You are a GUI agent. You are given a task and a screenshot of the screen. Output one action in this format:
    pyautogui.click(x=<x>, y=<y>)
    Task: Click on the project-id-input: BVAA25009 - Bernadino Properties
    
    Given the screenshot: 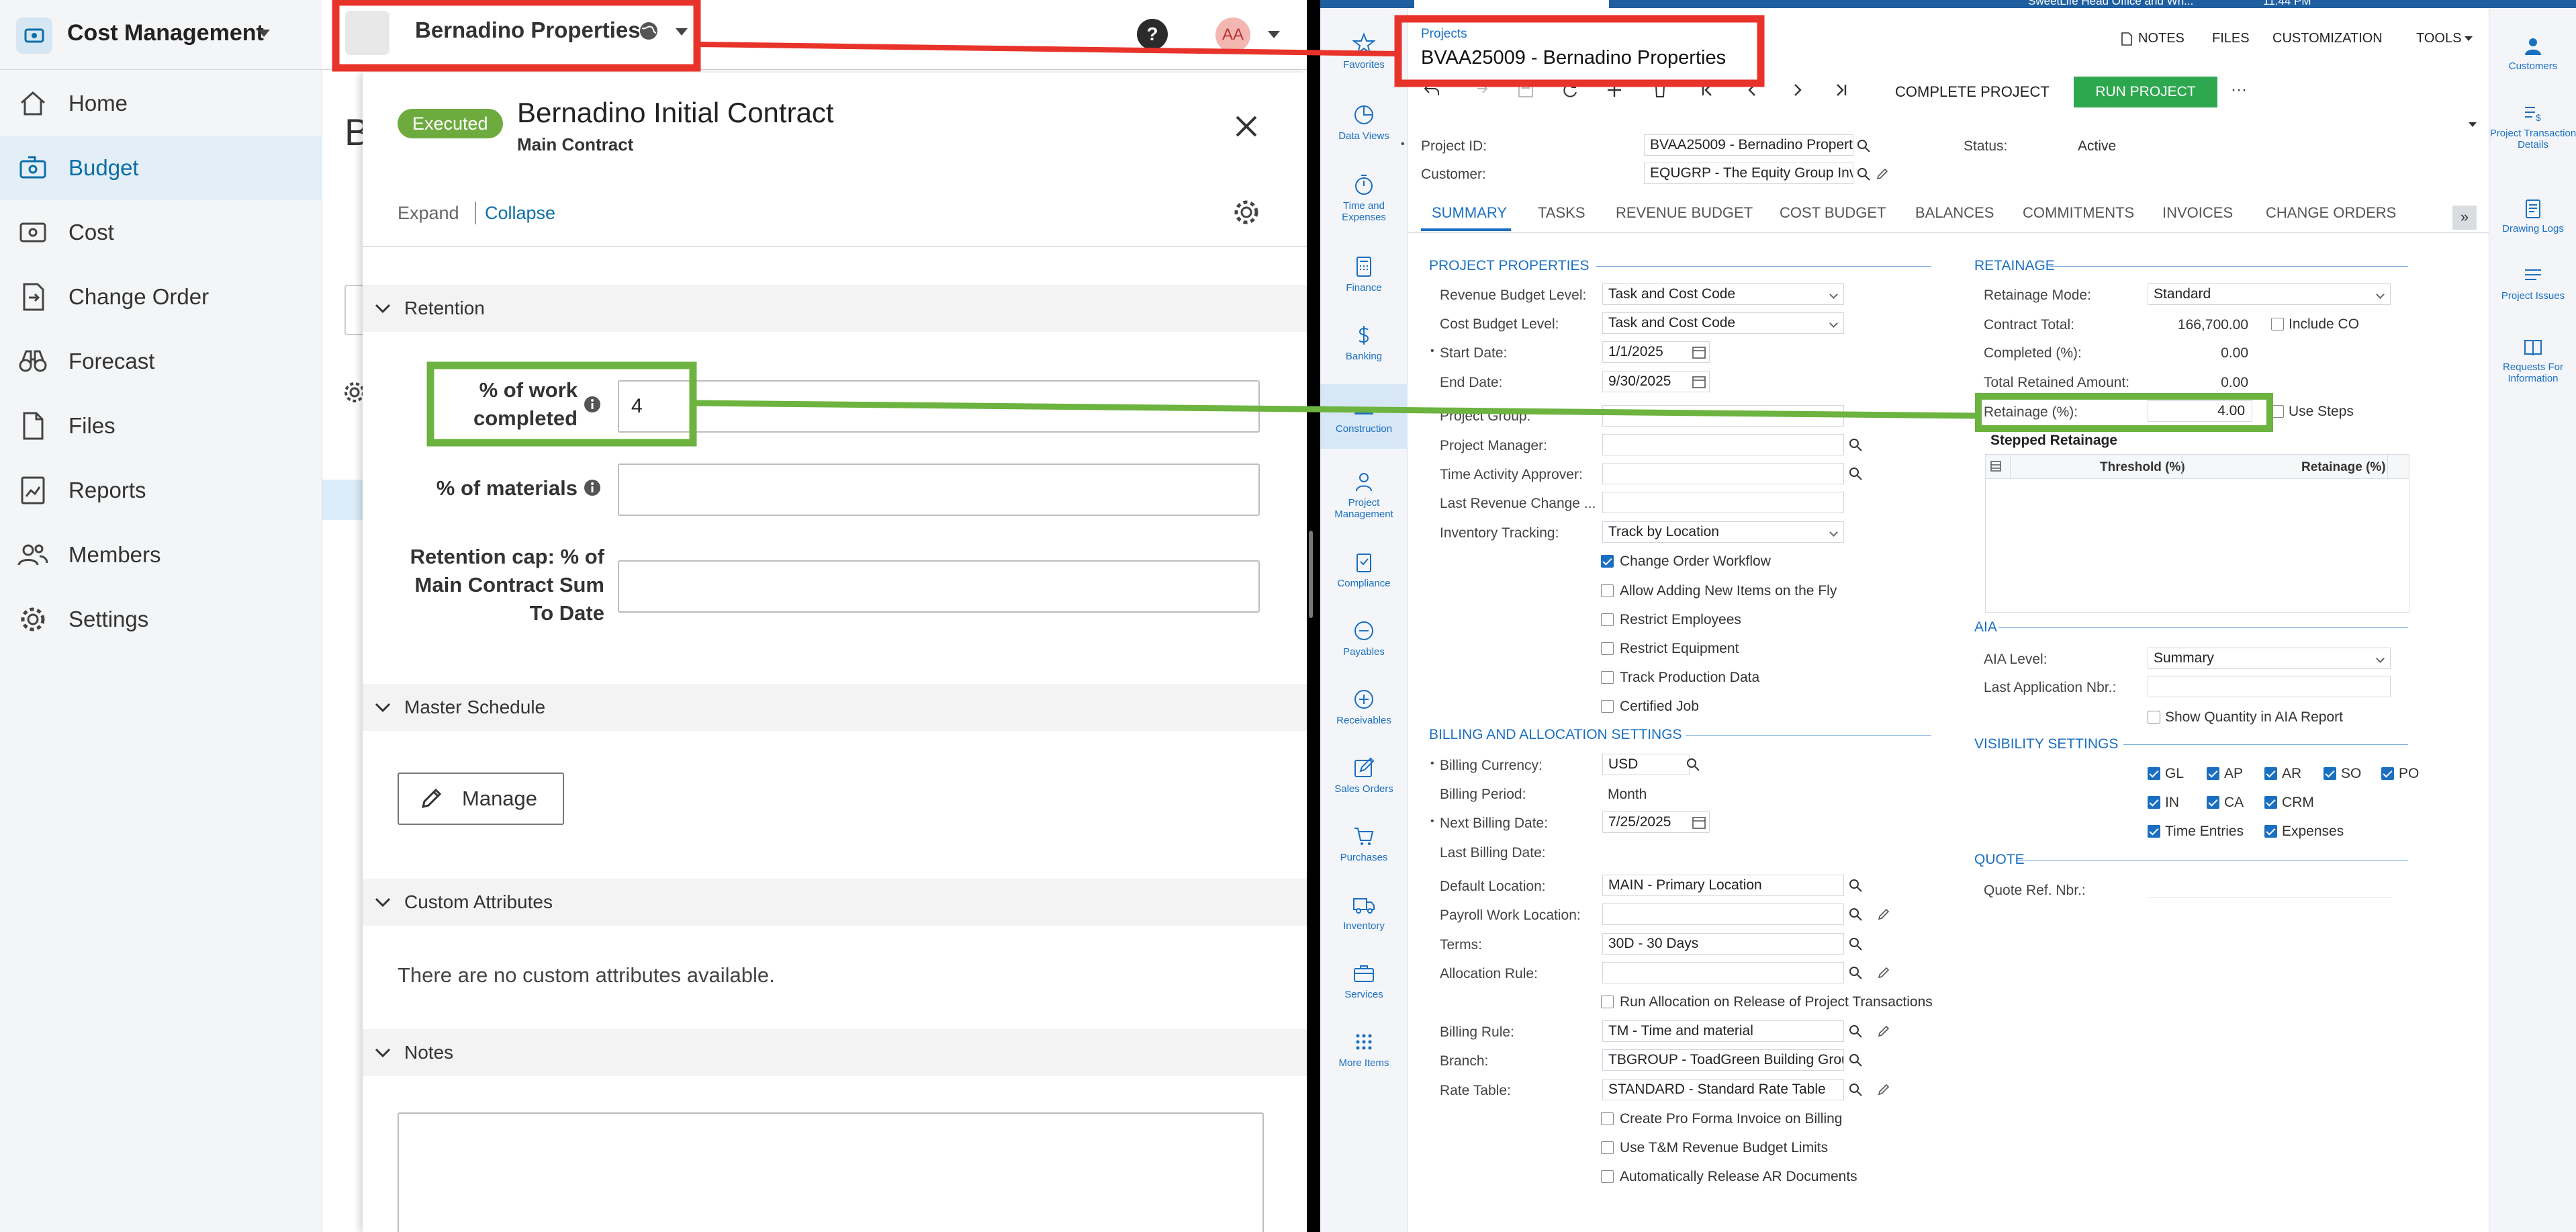 What is the action you would take?
    pyautogui.click(x=1748, y=145)
    